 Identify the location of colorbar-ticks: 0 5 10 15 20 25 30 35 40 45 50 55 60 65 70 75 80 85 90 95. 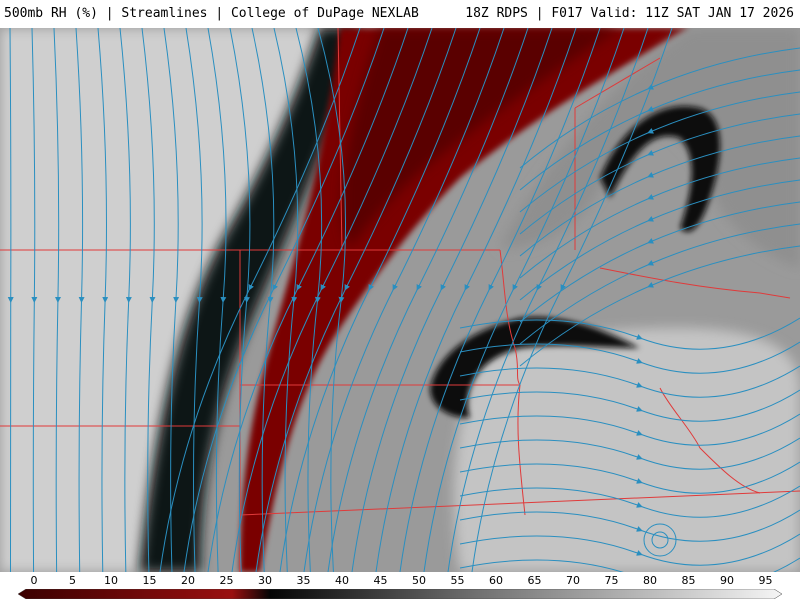
(400, 580).